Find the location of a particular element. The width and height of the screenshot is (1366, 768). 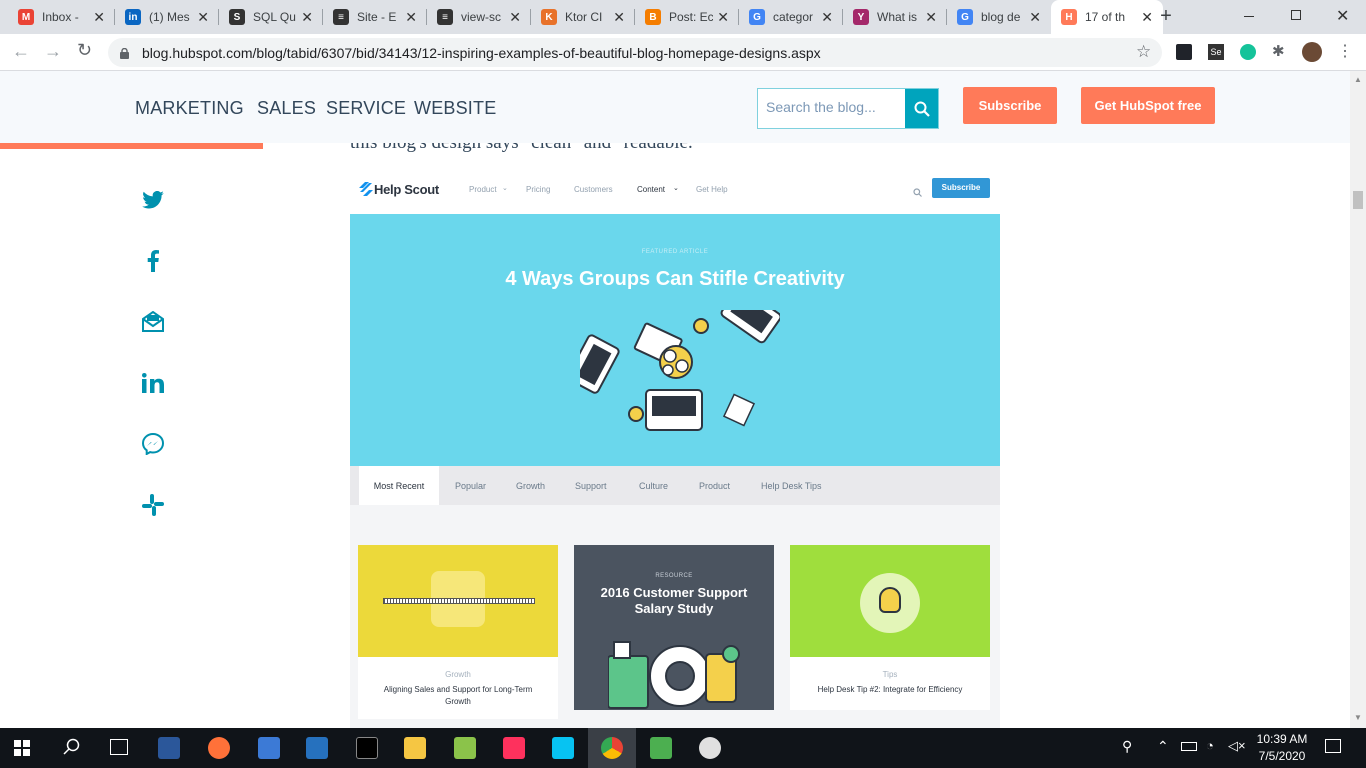

card-category: Tips is located at coordinates (890, 674).